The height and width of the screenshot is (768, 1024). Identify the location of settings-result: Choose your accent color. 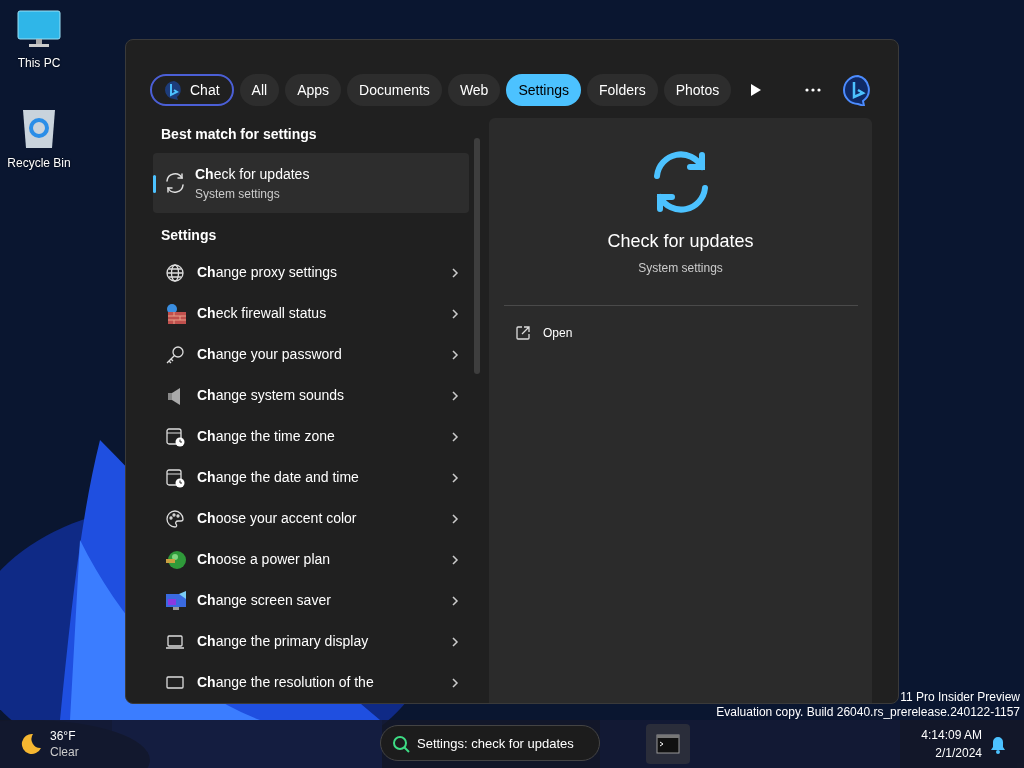
(311, 518).